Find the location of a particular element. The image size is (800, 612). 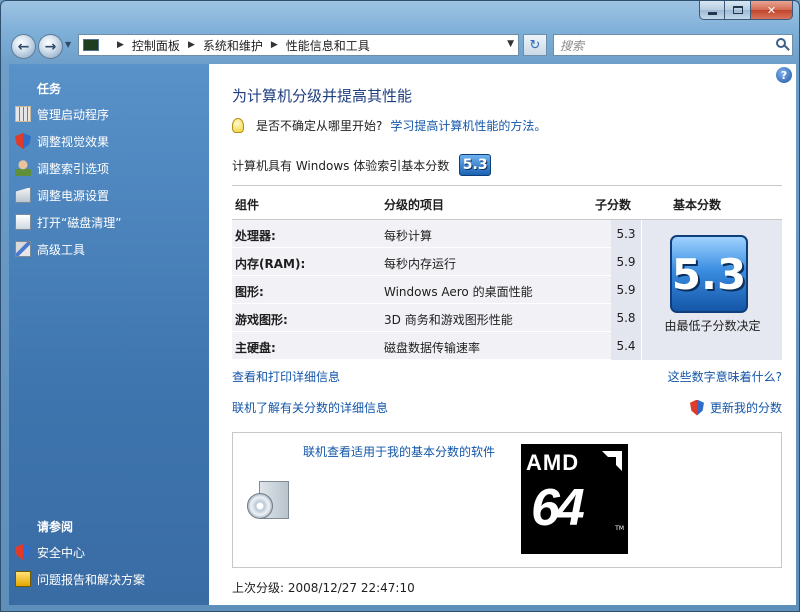

breadcrumb-performance: 性能信息和工具 is located at coordinates (328, 45).